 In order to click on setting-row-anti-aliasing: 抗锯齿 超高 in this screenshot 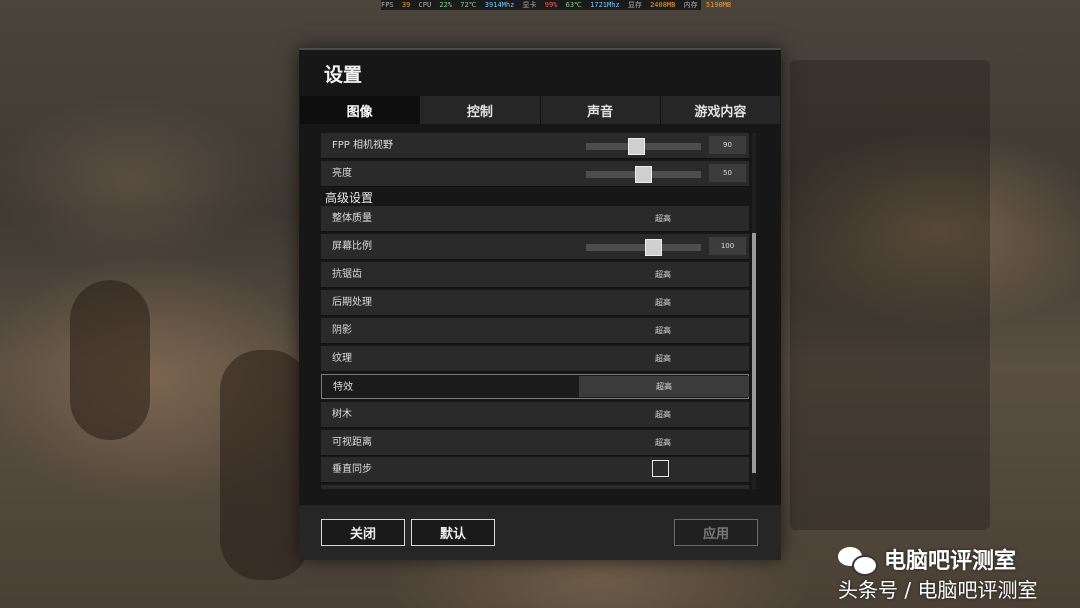, I will do `click(535, 275)`.